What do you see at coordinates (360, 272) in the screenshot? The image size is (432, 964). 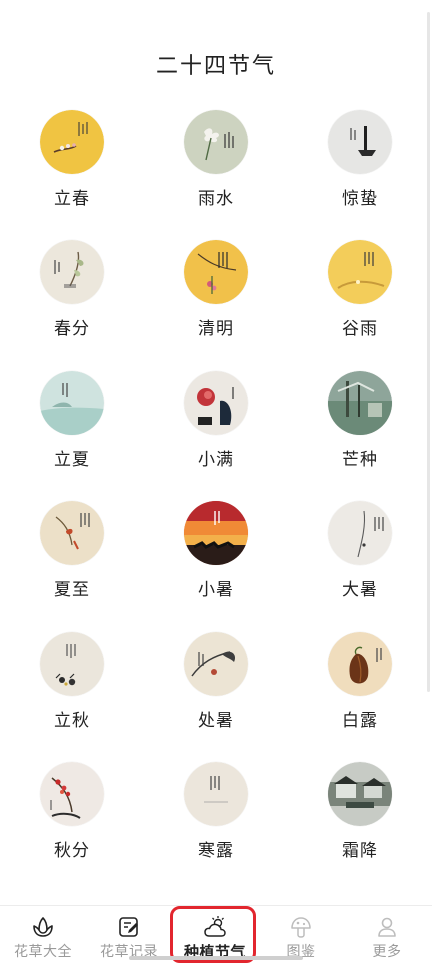 I see `guyu-painting-icon` at bounding box center [360, 272].